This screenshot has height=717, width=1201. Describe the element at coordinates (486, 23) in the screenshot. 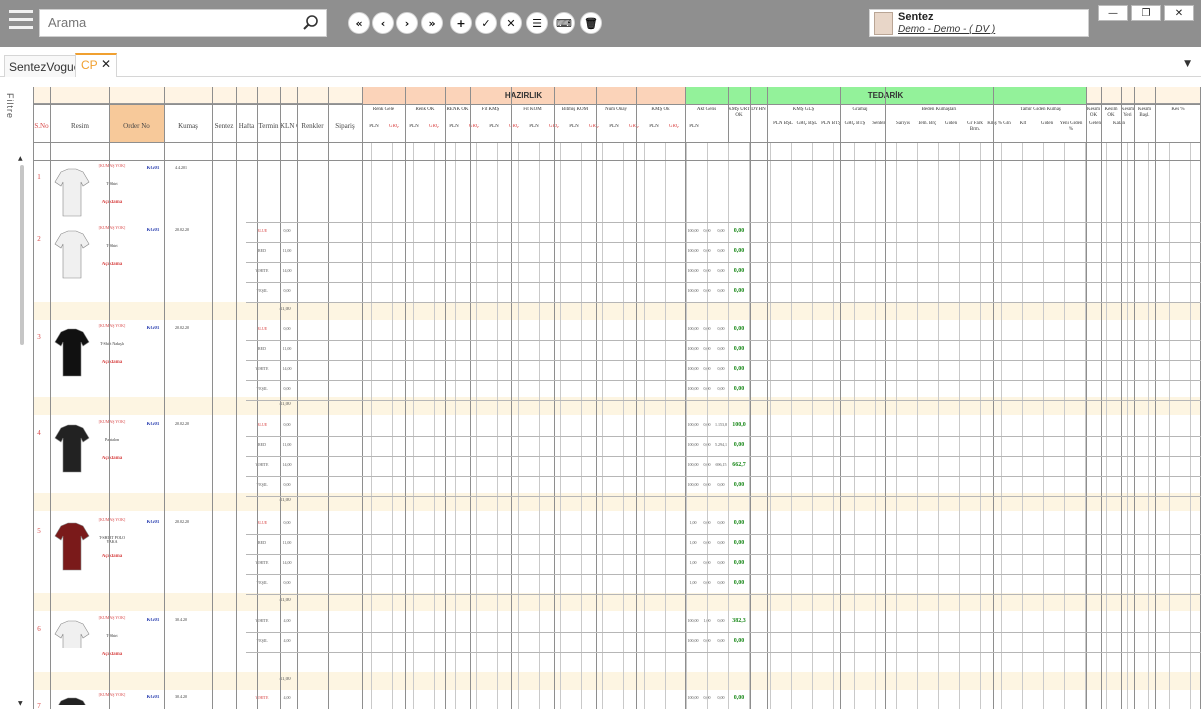

I see `approve-button: ✓` at that location.